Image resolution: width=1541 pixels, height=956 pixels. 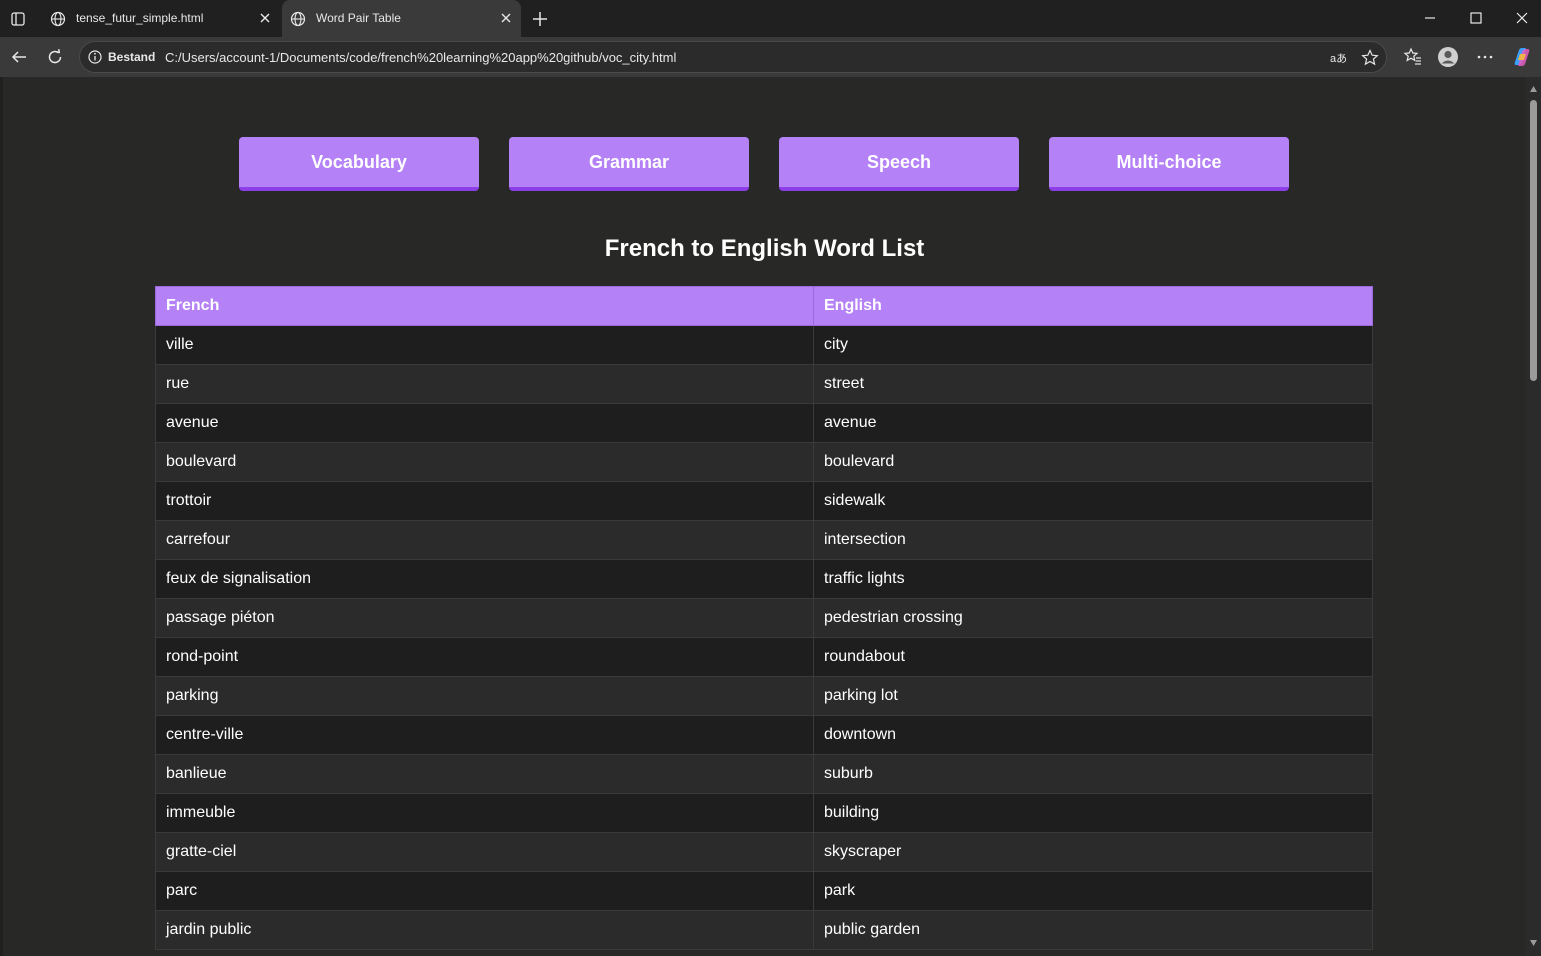 What do you see at coordinates (540, 19) in the screenshot?
I see `new-tab-icon` at bounding box center [540, 19].